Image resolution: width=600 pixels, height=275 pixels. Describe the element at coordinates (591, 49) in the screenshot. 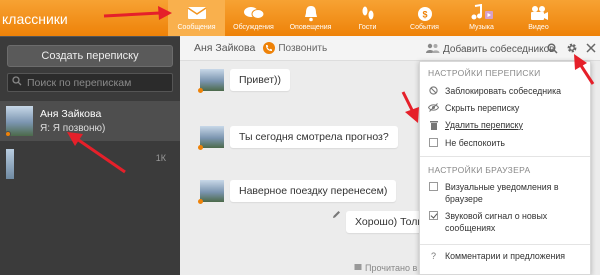

I see `close-icon` at that location.